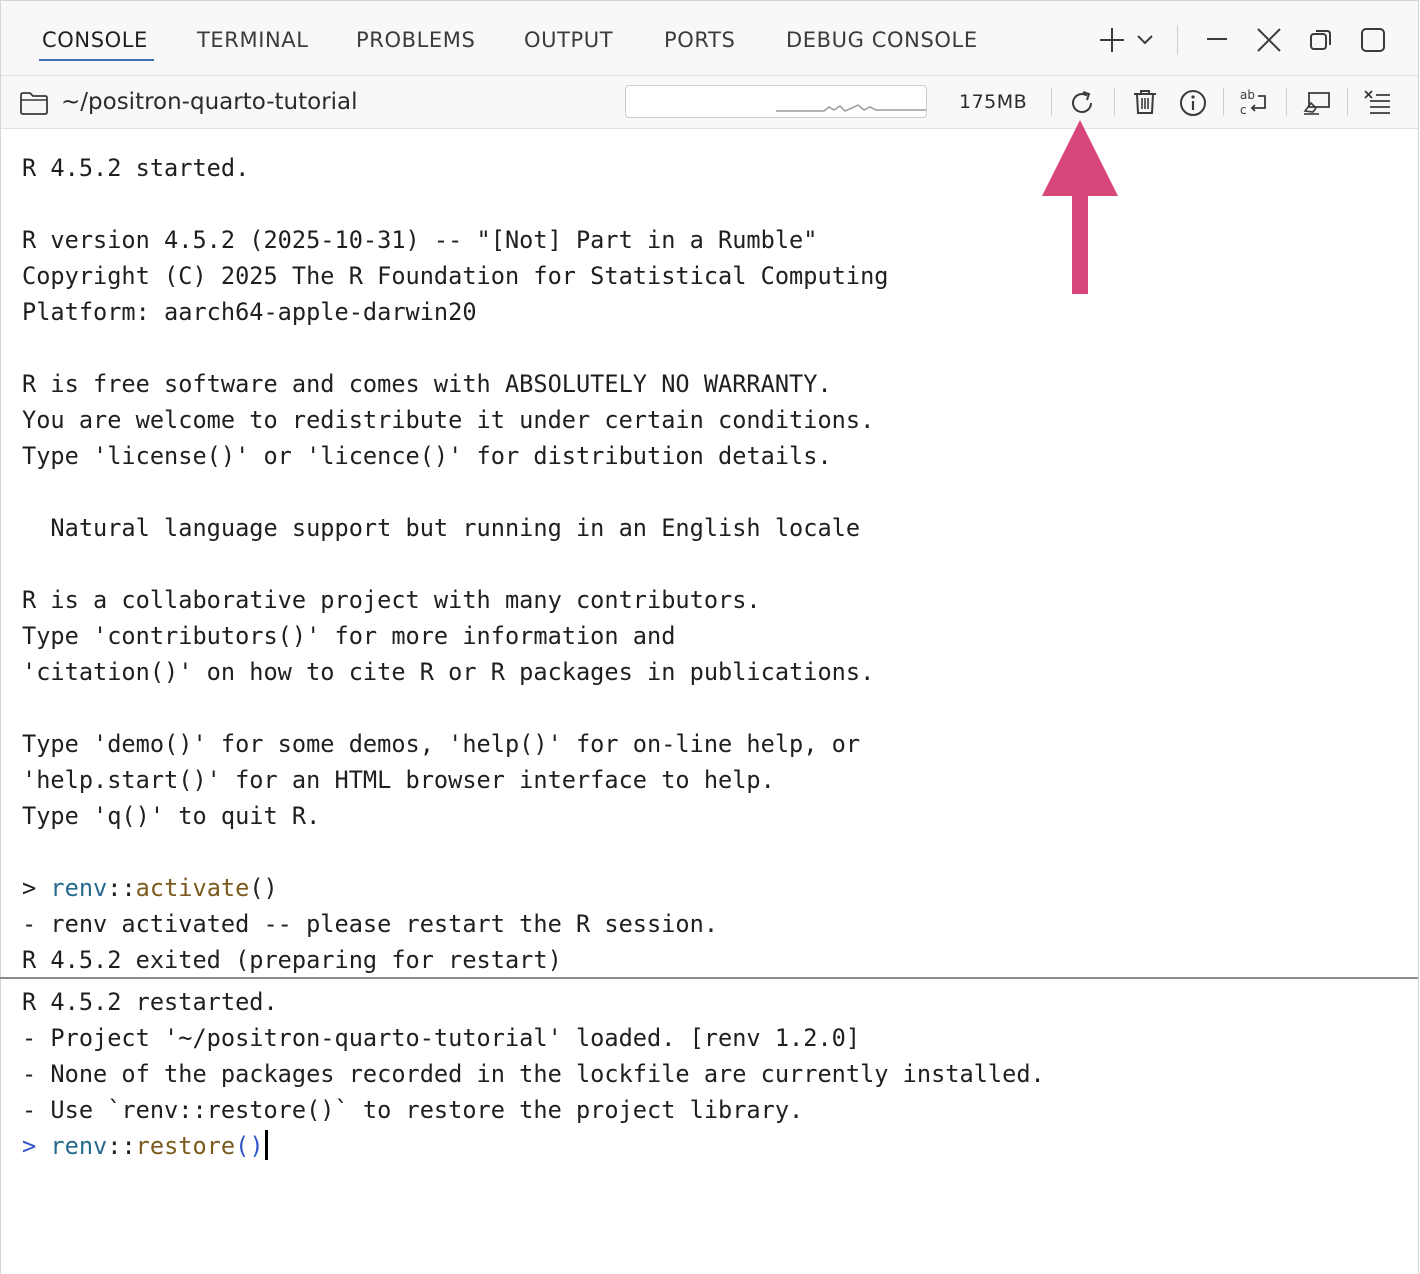 The width and height of the screenshot is (1420, 1274). Describe the element at coordinates (415, 40) in the screenshot. I see `tab-problems: PROBLEMS` at that location.